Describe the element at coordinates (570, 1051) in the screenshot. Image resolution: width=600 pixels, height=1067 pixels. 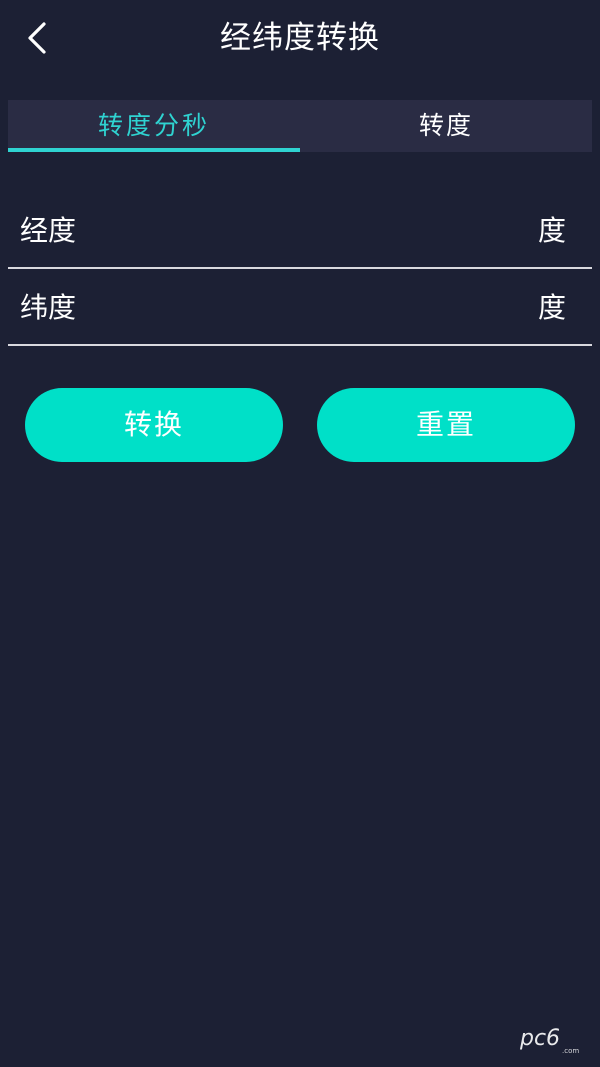
I see `svg-text: .com` at that location.